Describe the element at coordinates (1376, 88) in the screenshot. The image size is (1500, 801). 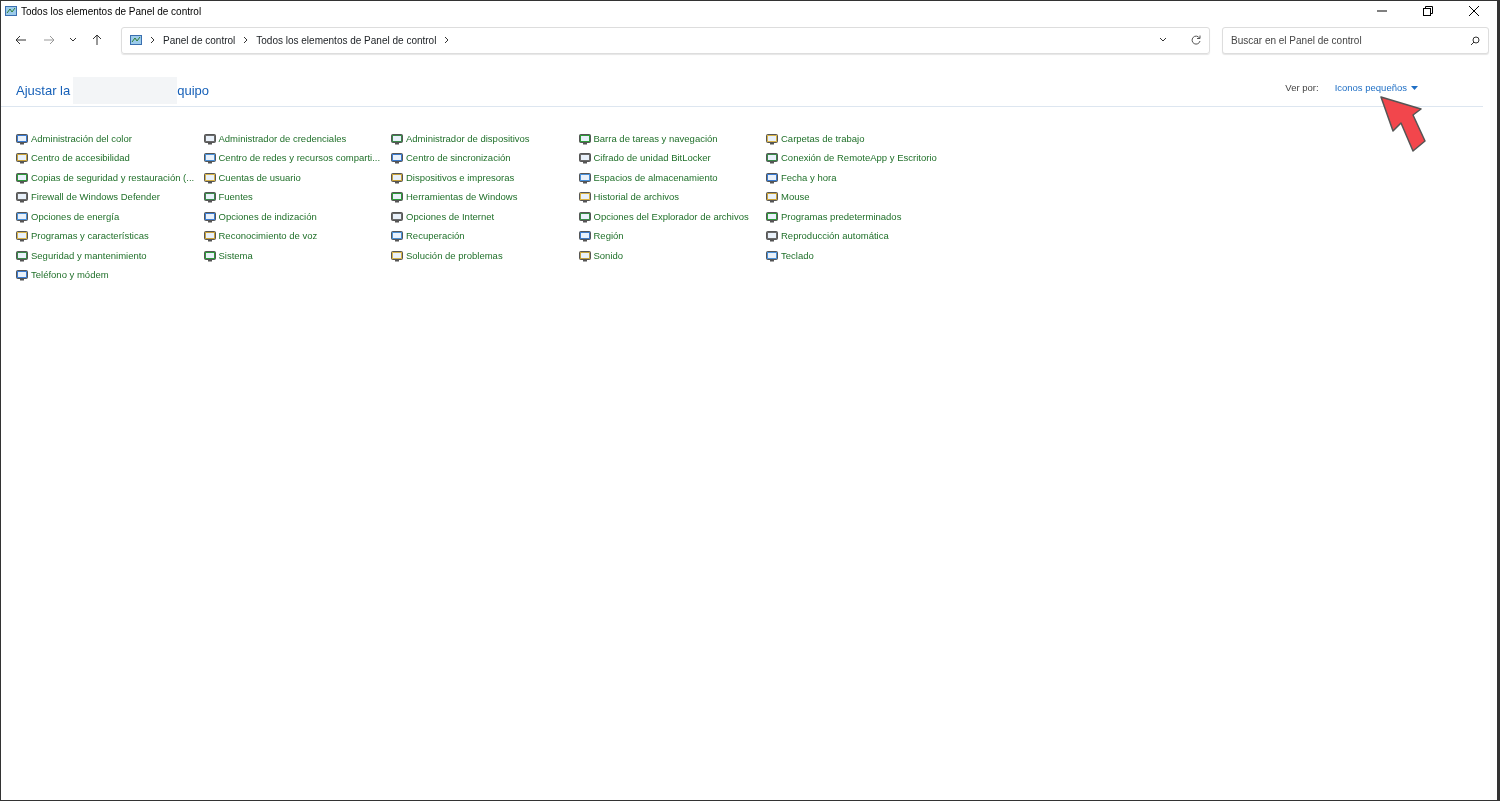
I see `view-mode-dropdown: Iconos pequeños` at that location.